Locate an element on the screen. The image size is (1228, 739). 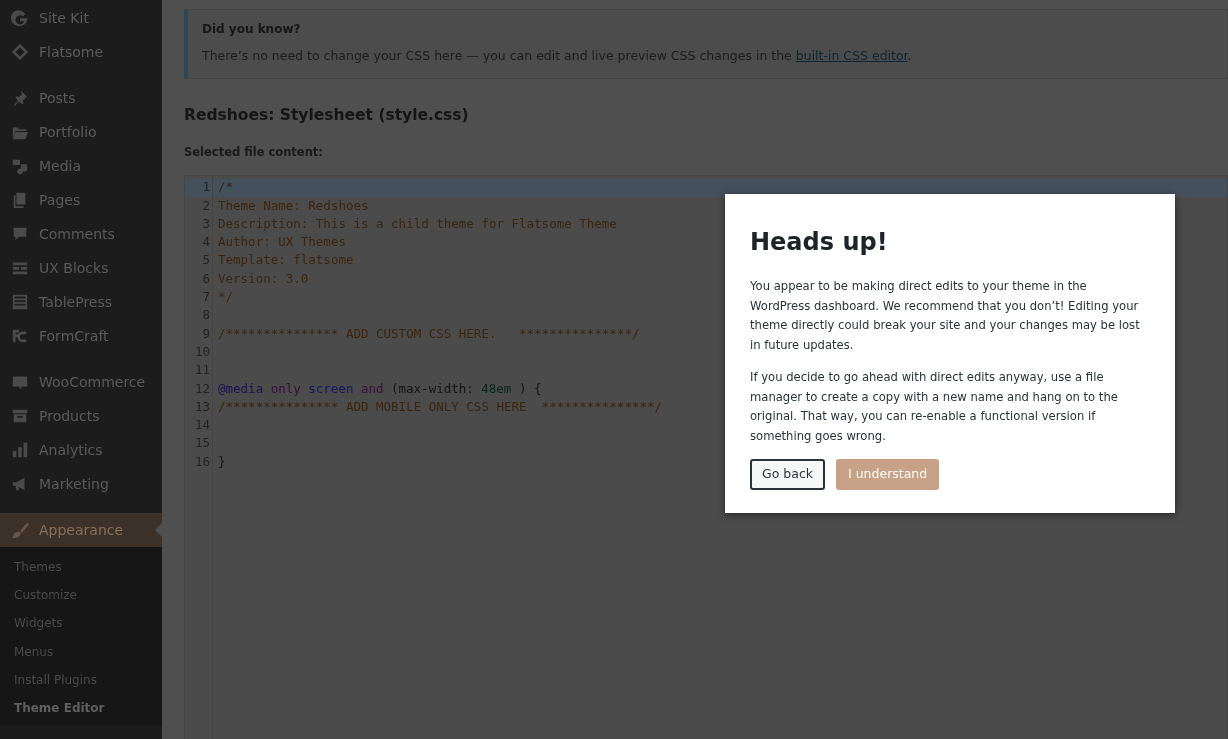
media-icon is located at coordinates (20, 166).